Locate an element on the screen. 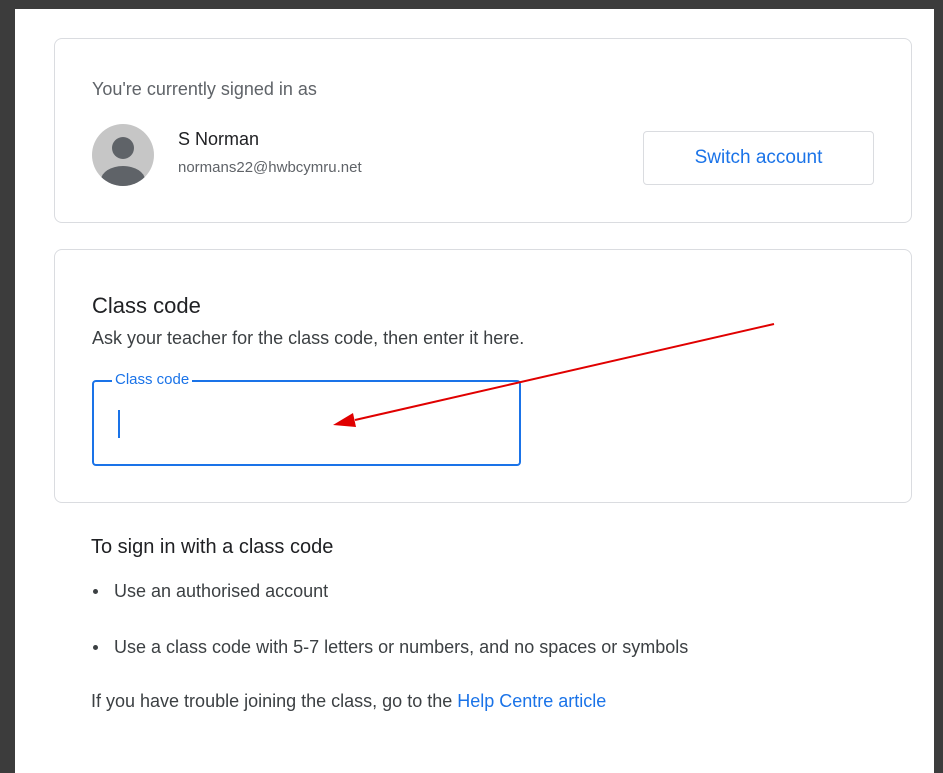 The image size is (943, 773). instruction-item: Use an authorised account is located at coordinates (389, 591).